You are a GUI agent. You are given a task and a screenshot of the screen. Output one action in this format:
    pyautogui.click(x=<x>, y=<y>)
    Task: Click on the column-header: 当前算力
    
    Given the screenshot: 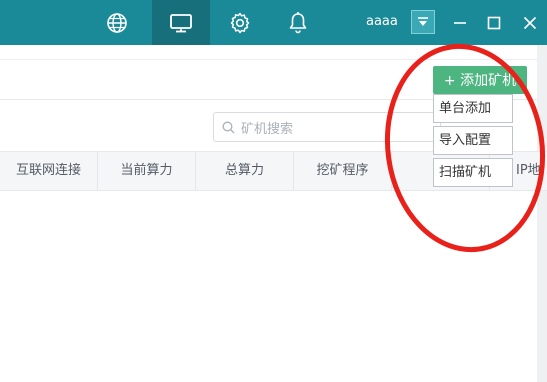 What is the action you would take?
    pyautogui.click(x=147, y=171)
    